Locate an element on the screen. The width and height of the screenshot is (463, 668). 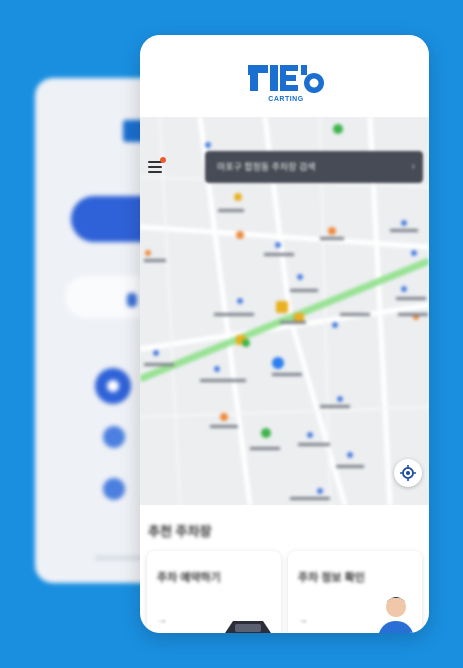
car-icon is located at coordinates (248, 627).